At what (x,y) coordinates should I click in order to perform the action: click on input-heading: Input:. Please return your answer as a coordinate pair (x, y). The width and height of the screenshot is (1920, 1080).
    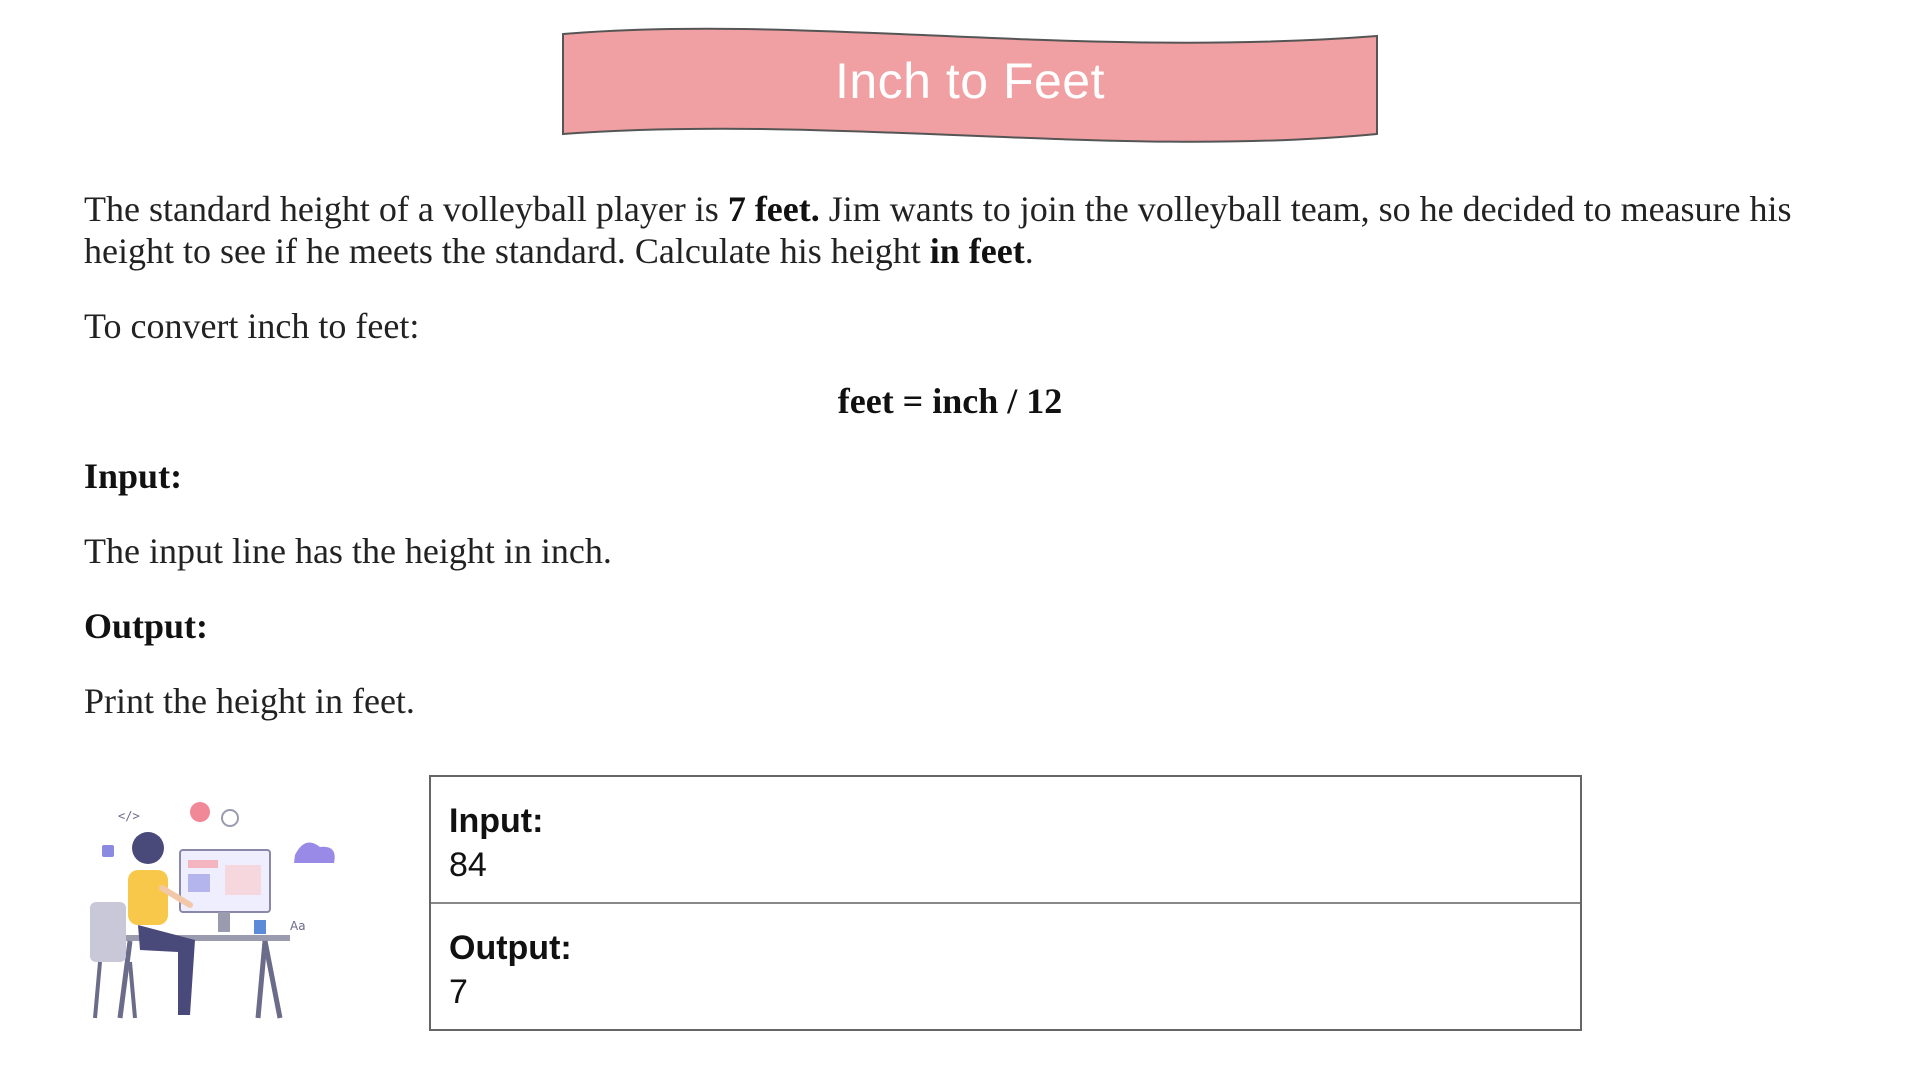
    Looking at the image, I should click on (133, 476).